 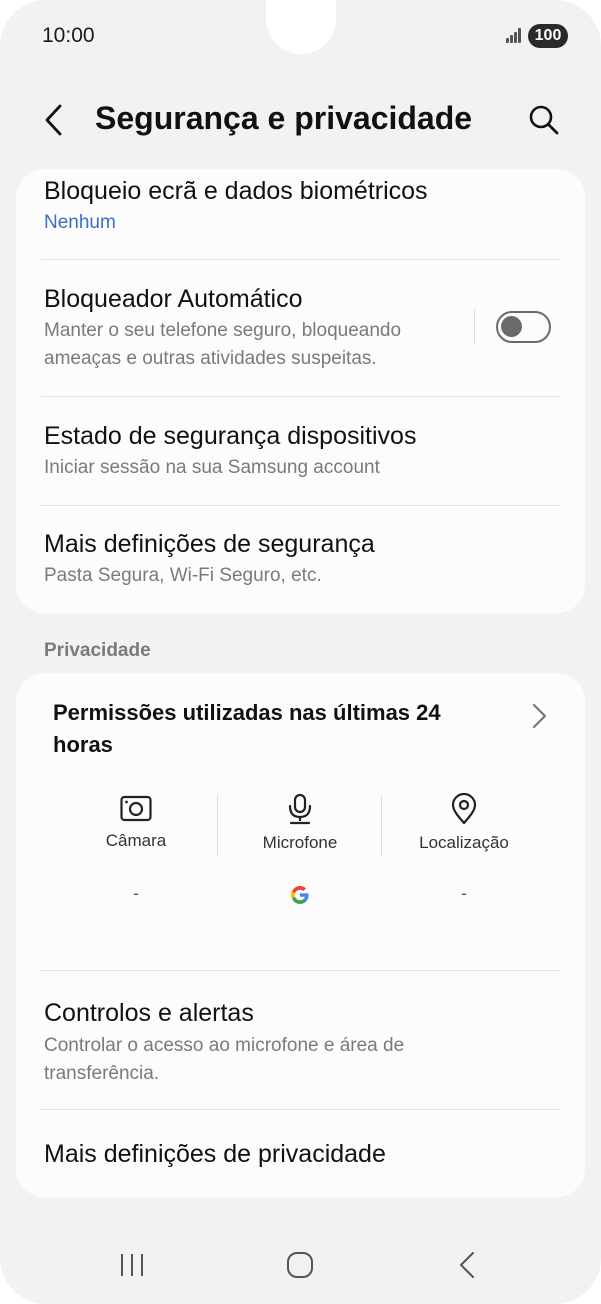 What do you see at coordinates (464, 842) in the screenshot?
I see `location-label: Localização` at bounding box center [464, 842].